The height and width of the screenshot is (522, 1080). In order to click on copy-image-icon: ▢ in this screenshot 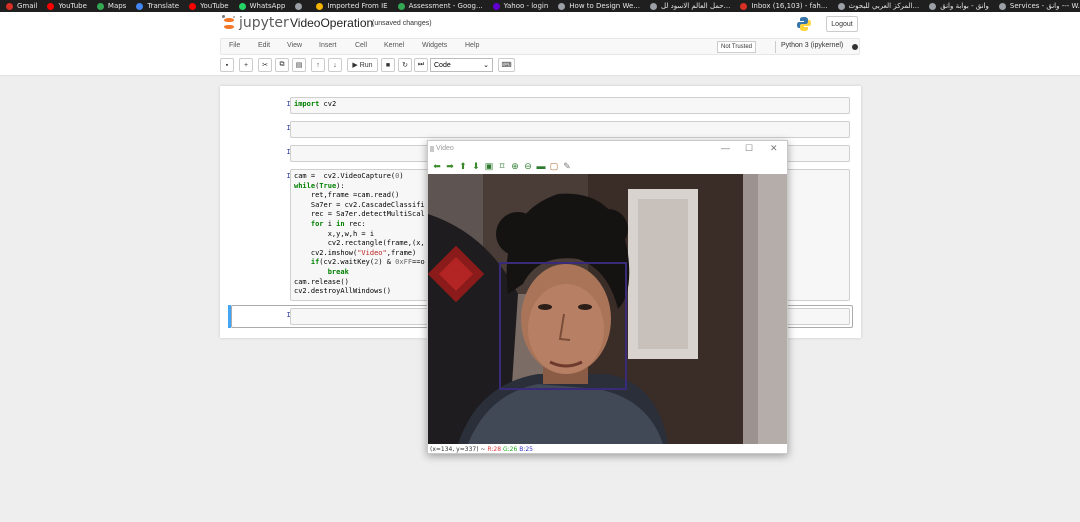, I will do `click(554, 166)`.